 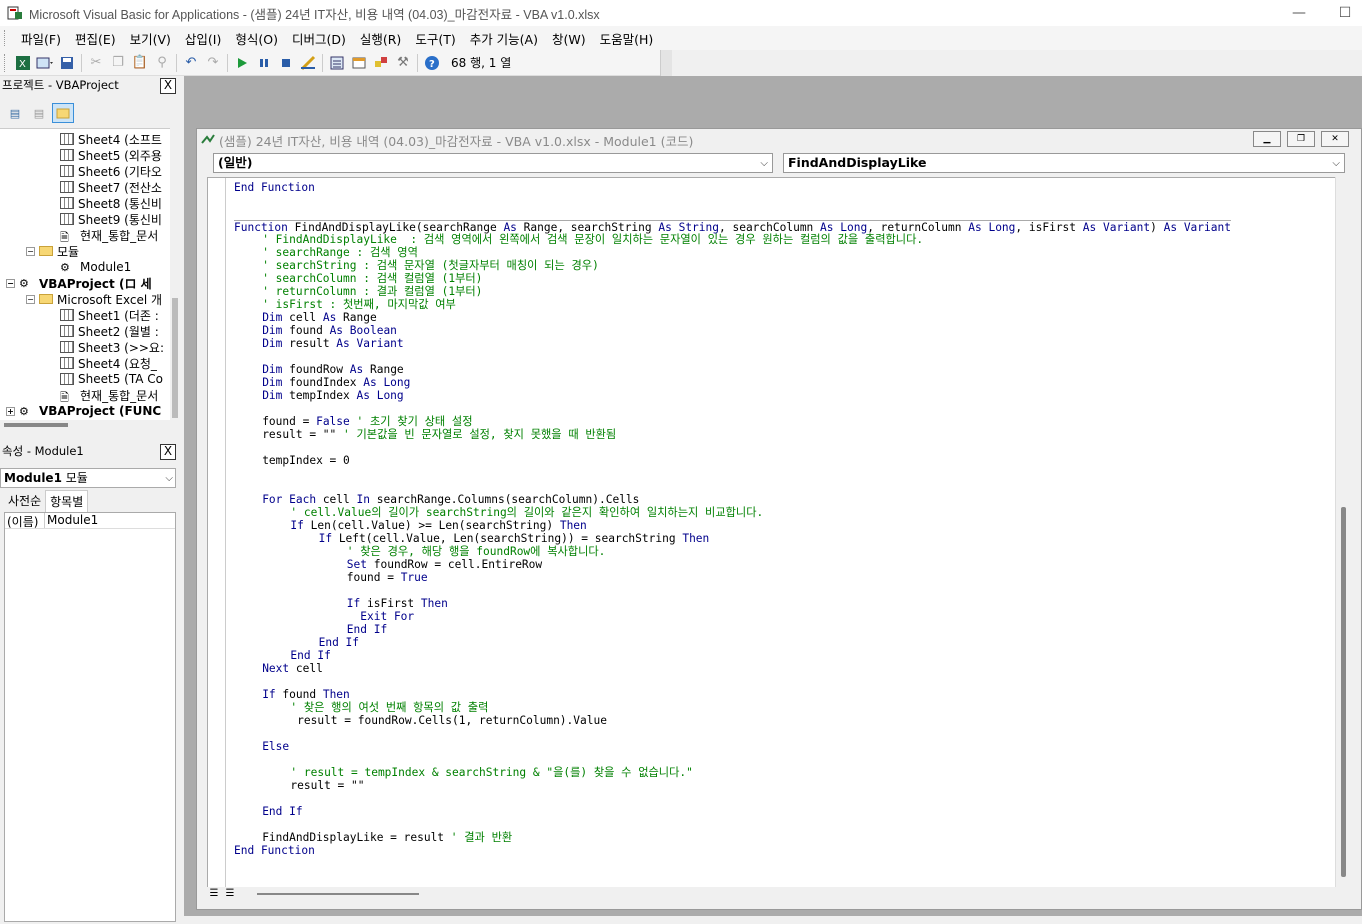 What do you see at coordinates (1267, 139) in the screenshot?
I see `code-minimize-button: ▁` at bounding box center [1267, 139].